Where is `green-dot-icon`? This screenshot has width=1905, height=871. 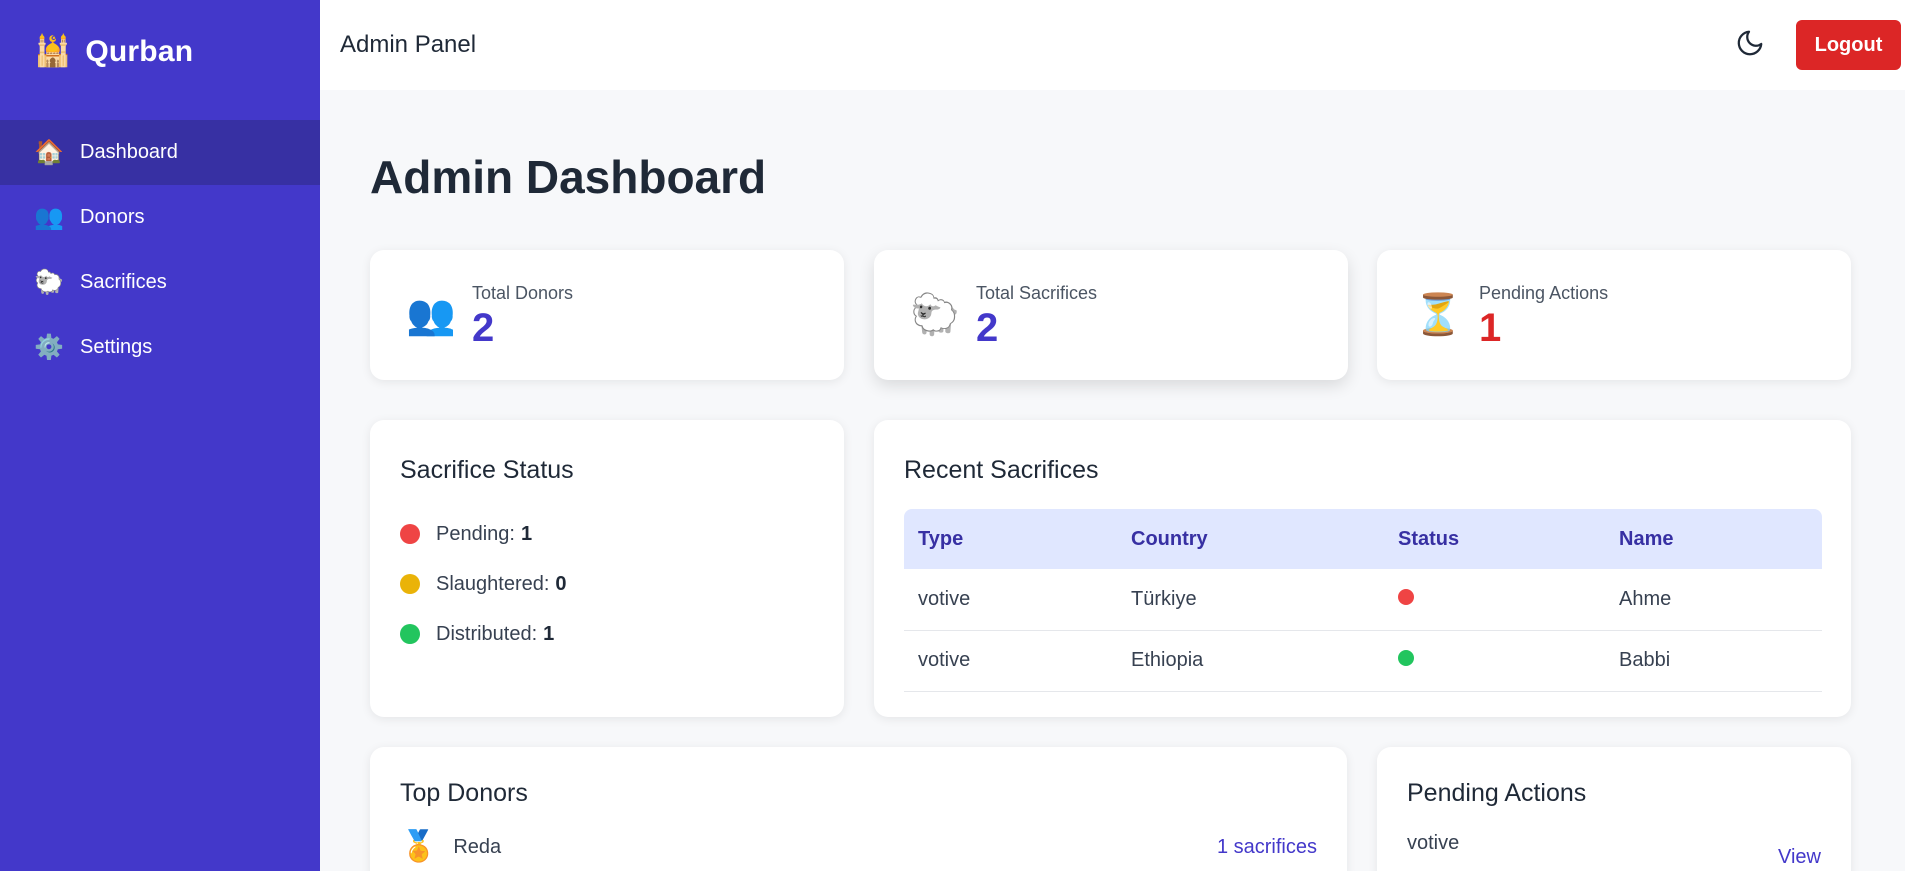 green-dot-icon is located at coordinates (410, 634).